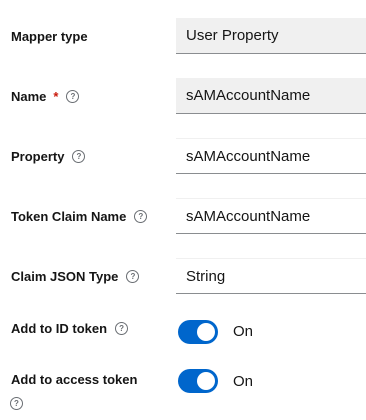 The image size is (366, 420). What do you see at coordinates (56, 96) in the screenshot?
I see `required-asterisk: *` at bounding box center [56, 96].